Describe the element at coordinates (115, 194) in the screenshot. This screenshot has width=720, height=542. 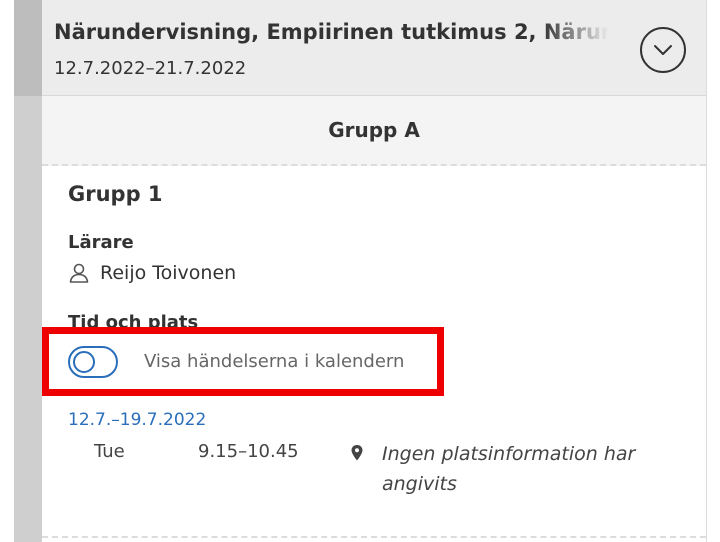
I see `group-title: Grupp 1` at that location.